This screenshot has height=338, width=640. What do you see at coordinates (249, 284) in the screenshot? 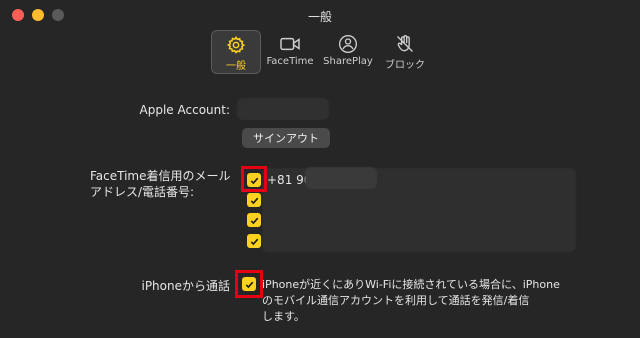
I see `iphone-calls-checkbox-highlight` at bounding box center [249, 284].